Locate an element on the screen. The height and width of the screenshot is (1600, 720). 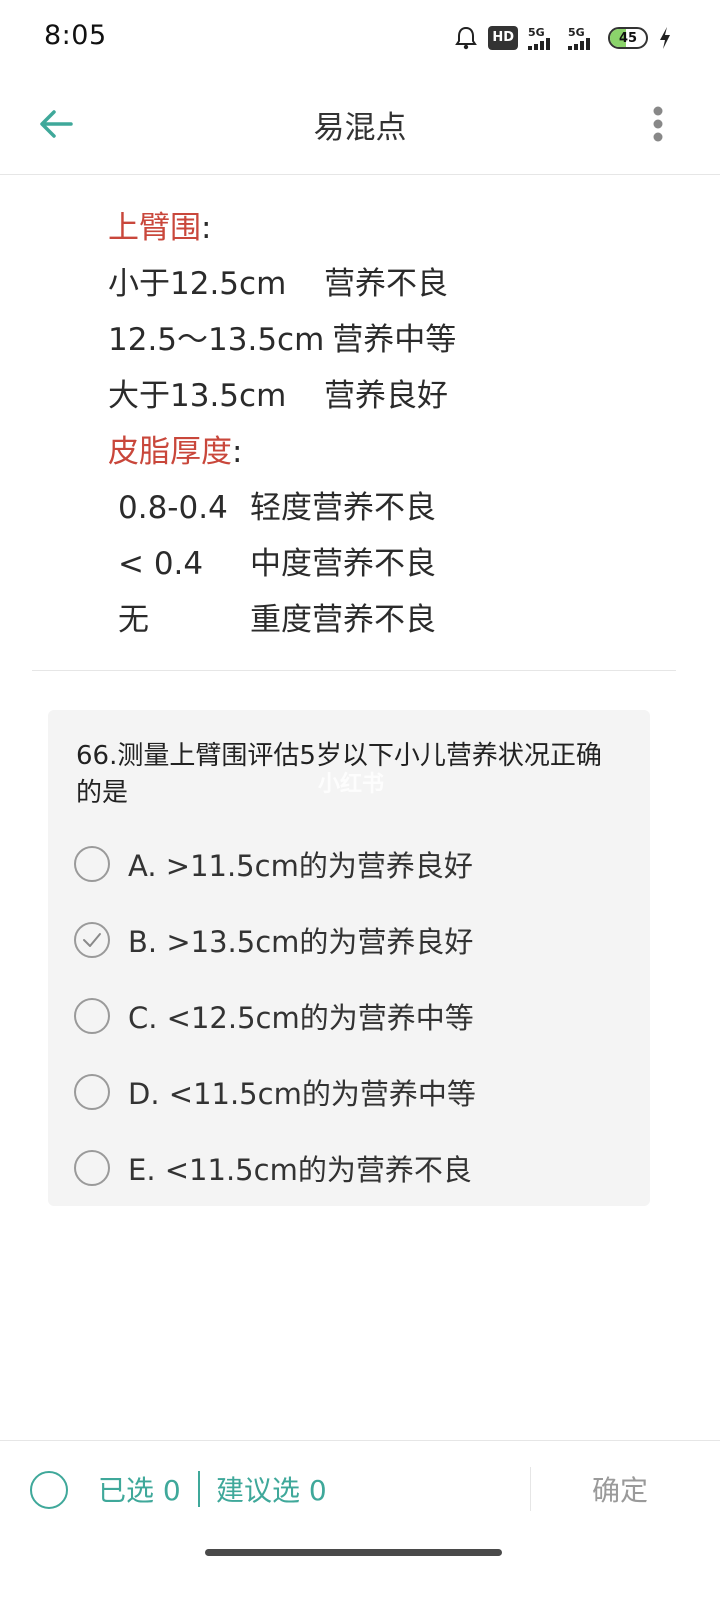
note-row: 12.5～13.5cm 营养中等 is located at coordinates (388, 340).